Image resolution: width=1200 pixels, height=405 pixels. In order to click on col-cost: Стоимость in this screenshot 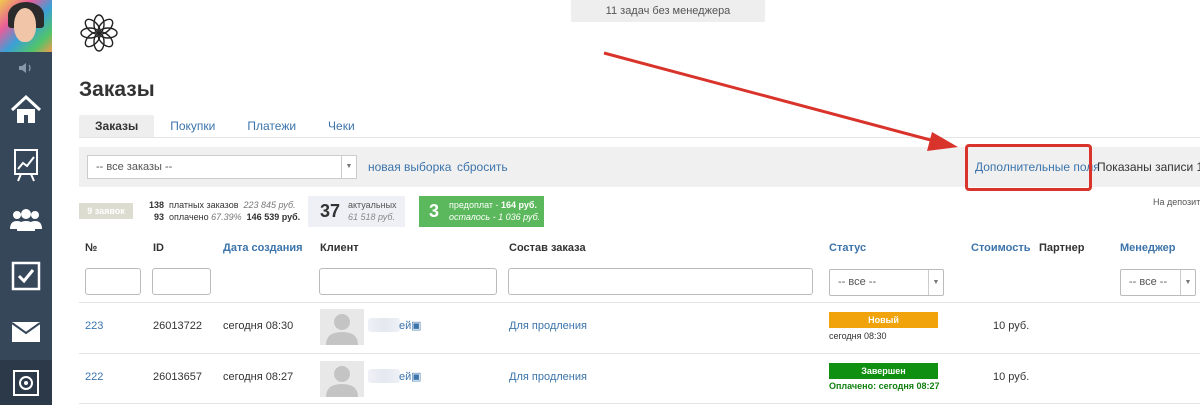, I will do `click(1001, 248)`.